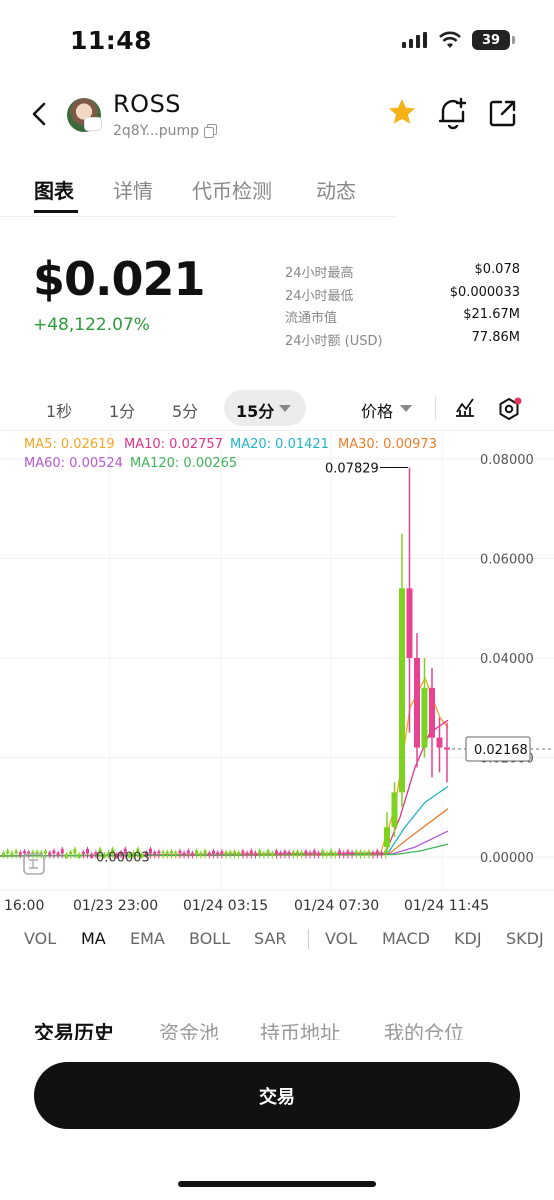 Image resolution: width=554 pixels, height=1200 pixels. I want to click on share-icon, so click(503, 113).